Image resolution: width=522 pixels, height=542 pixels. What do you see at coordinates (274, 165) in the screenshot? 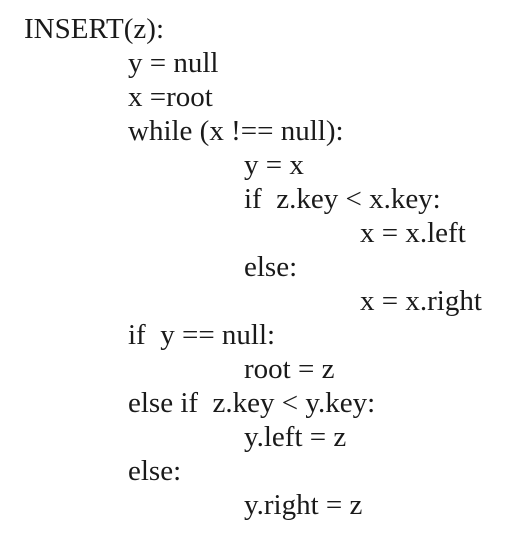
I see `code-line-y-assign-x: y = x` at bounding box center [274, 165].